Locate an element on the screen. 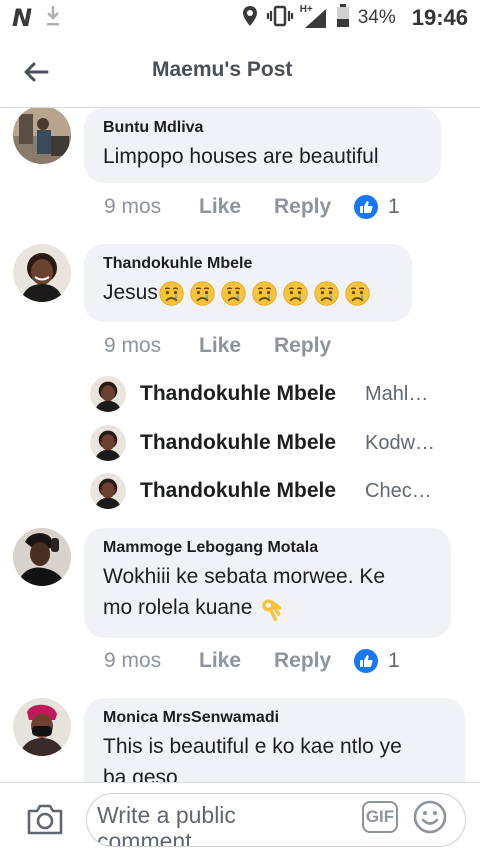  app-header: Maemu's Post is located at coordinates (240, 72).